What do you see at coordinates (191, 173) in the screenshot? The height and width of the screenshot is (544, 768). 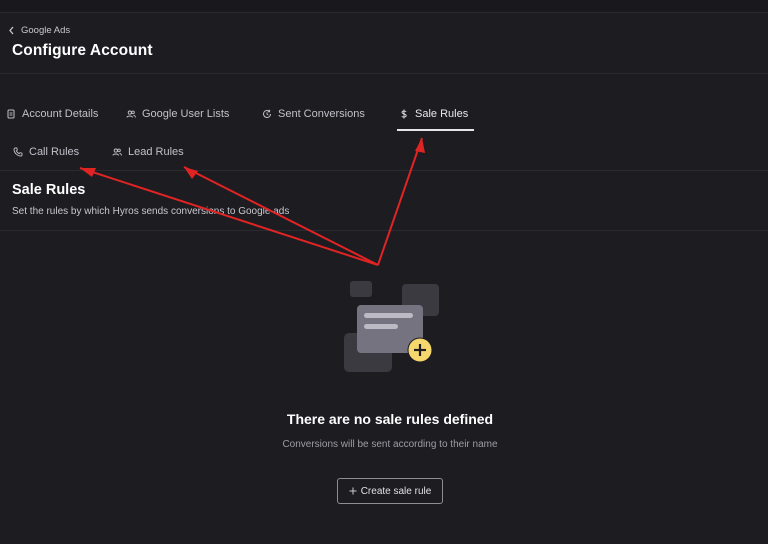 I see `arrowhead-lead` at bounding box center [191, 173].